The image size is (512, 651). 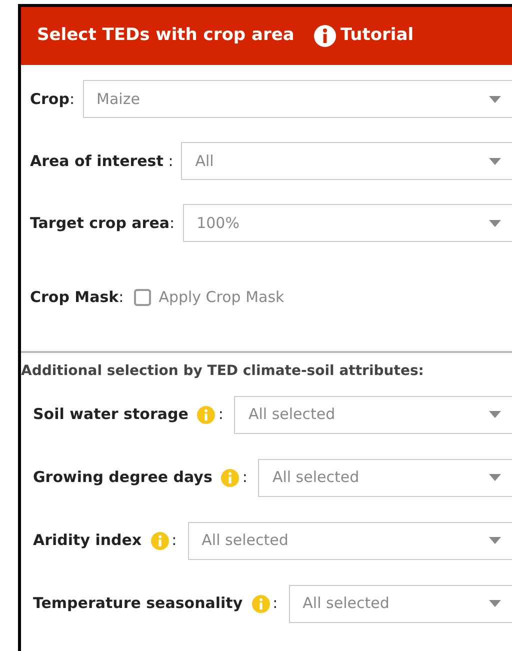 I want to click on panel-title: Select TEDs with crop area, so click(x=165, y=36).